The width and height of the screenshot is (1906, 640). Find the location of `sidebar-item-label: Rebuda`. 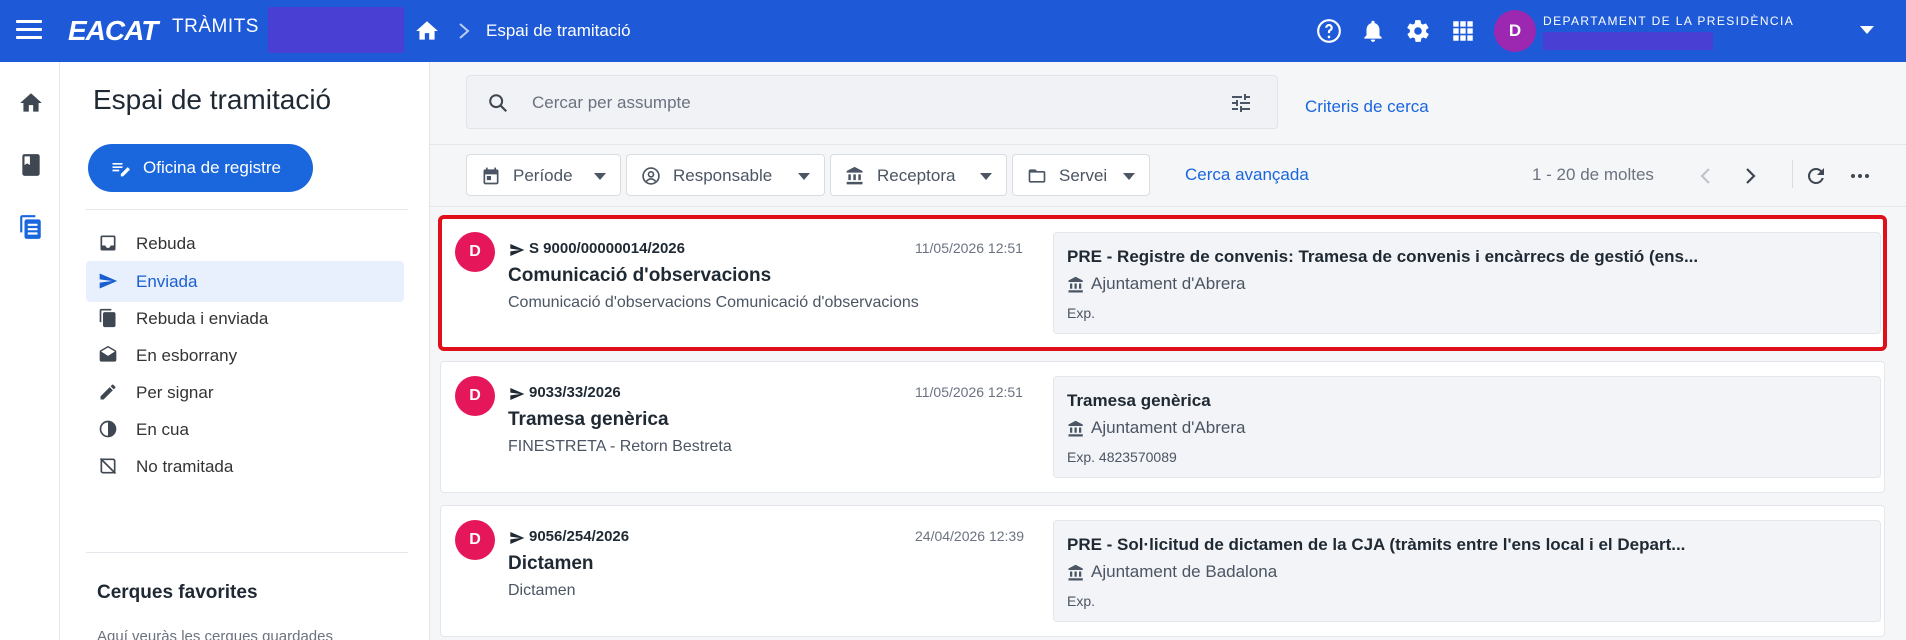

sidebar-item-label: Rebuda is located at coordinates (166, 243).